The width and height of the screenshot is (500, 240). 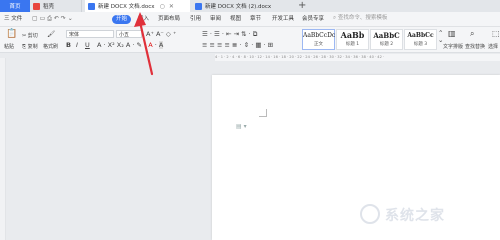 I want to click on style-heading-2-preview: AaBbC, so click(x=386, y=35).